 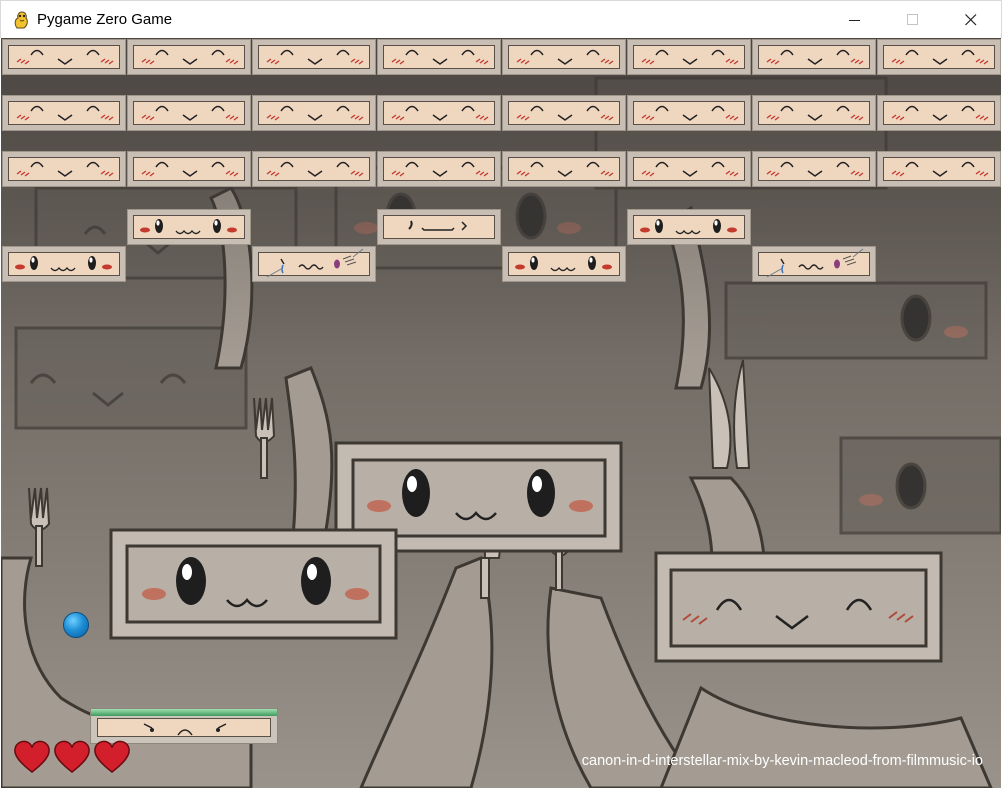 What do you see at coordinates (184, 712) in the screenshot?
I see `paddle-health-bar` at bounding box center [184, 712].